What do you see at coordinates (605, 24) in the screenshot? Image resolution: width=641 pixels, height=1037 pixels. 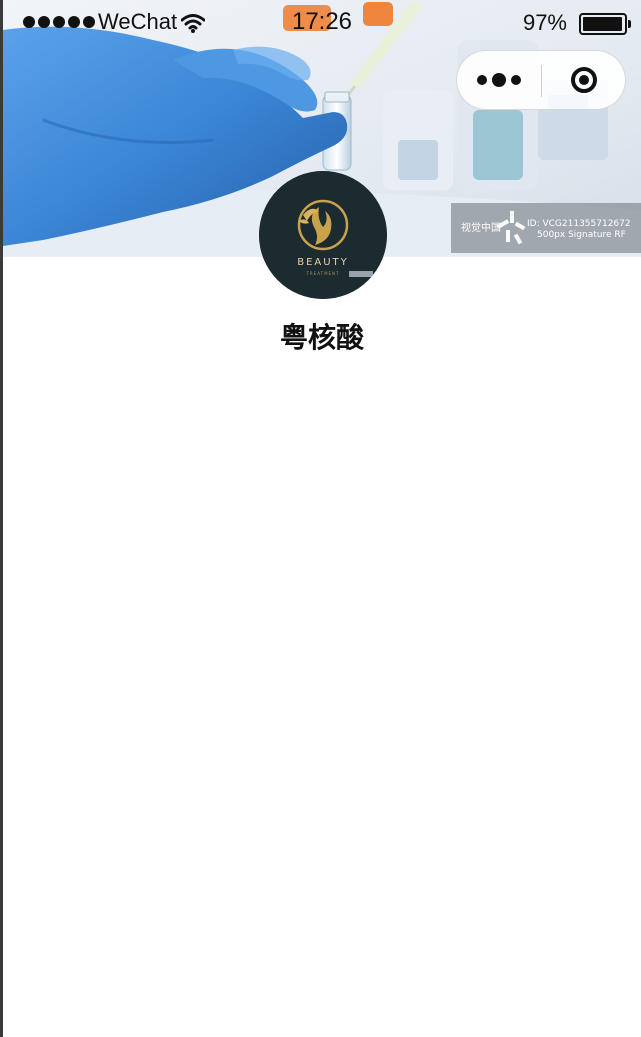 I see `battery-icon` at bounding box center [605, 24].